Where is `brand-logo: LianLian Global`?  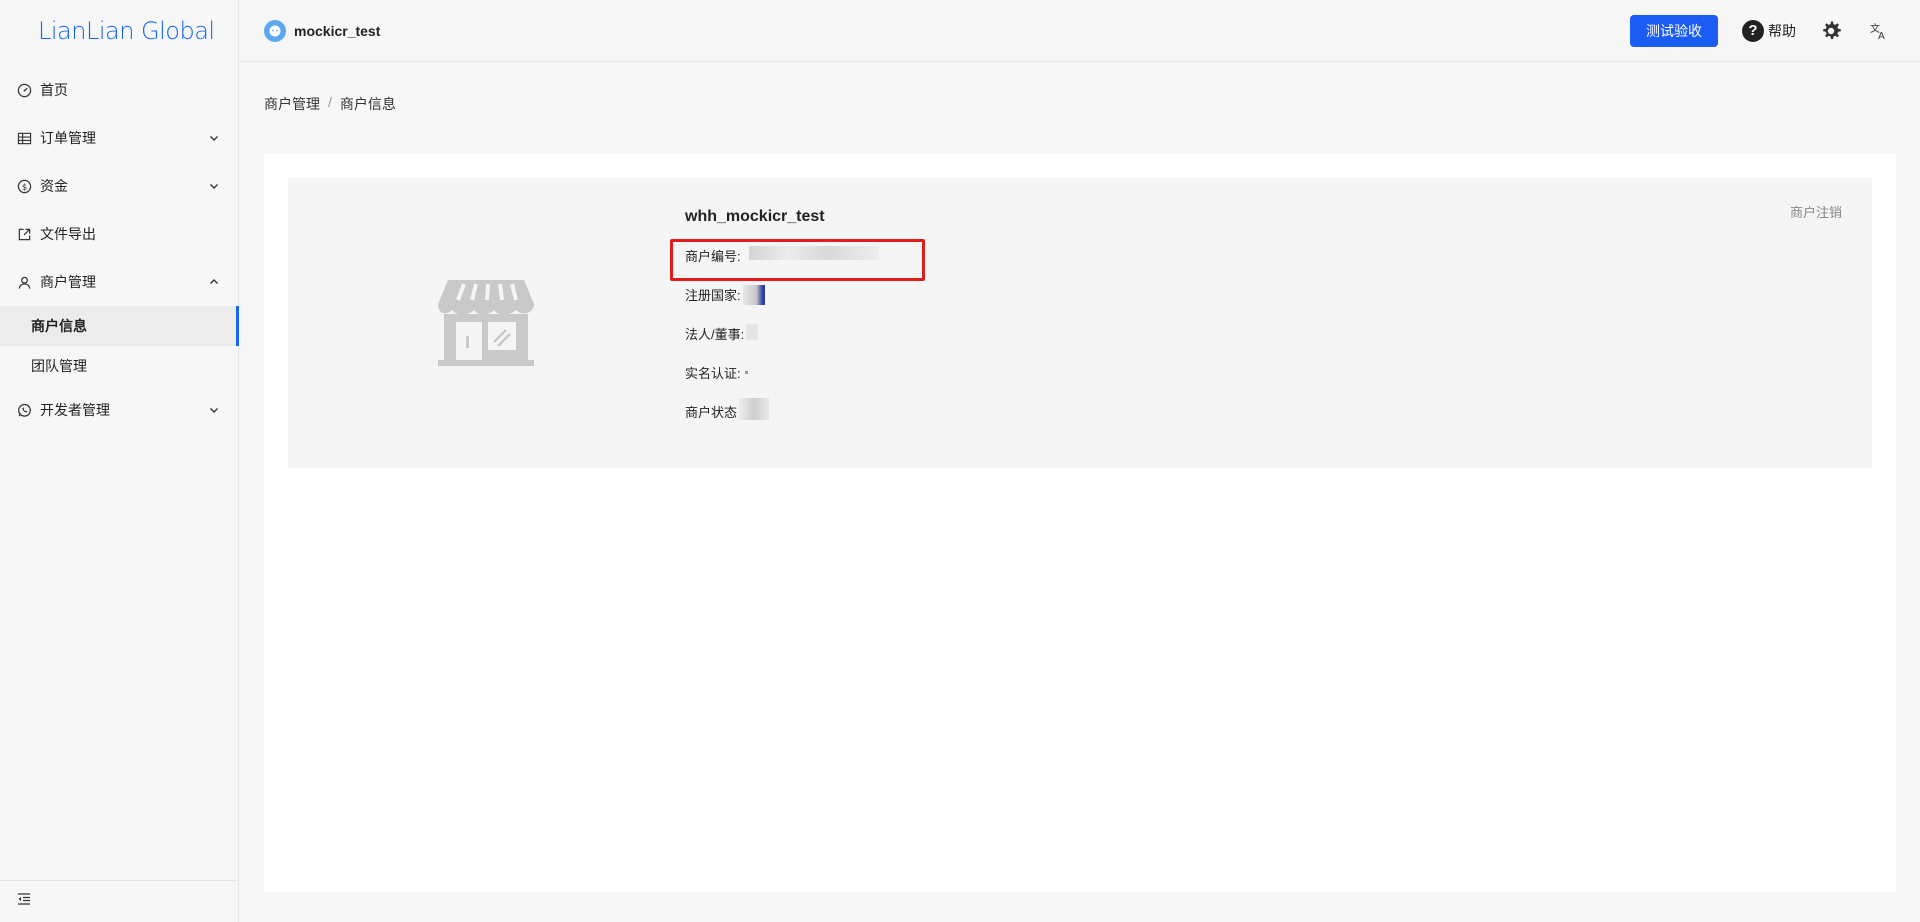 brand-logo: LianLian Global is located at coordinates (119, 31).